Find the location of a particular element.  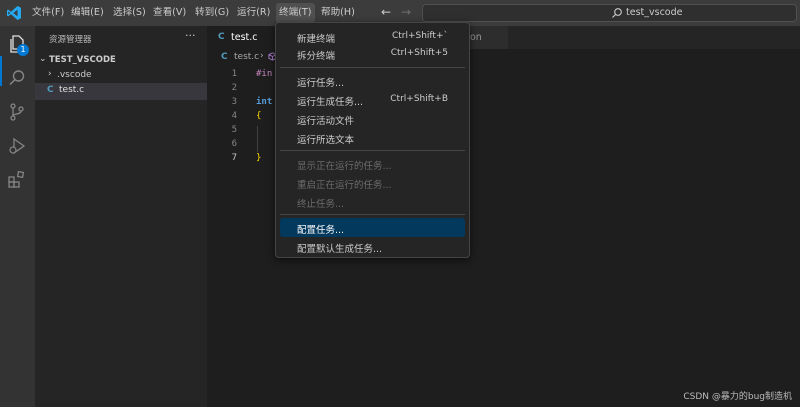

line-number: 5 is located at coordinates (234, 130).